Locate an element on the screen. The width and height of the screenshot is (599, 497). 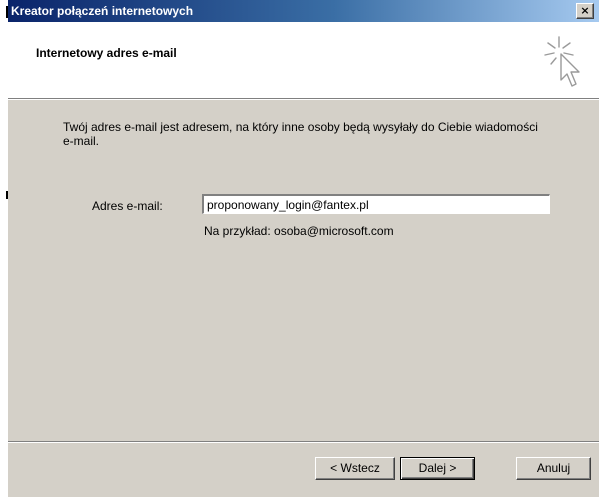
email-field is located at coordinates (376, 204).